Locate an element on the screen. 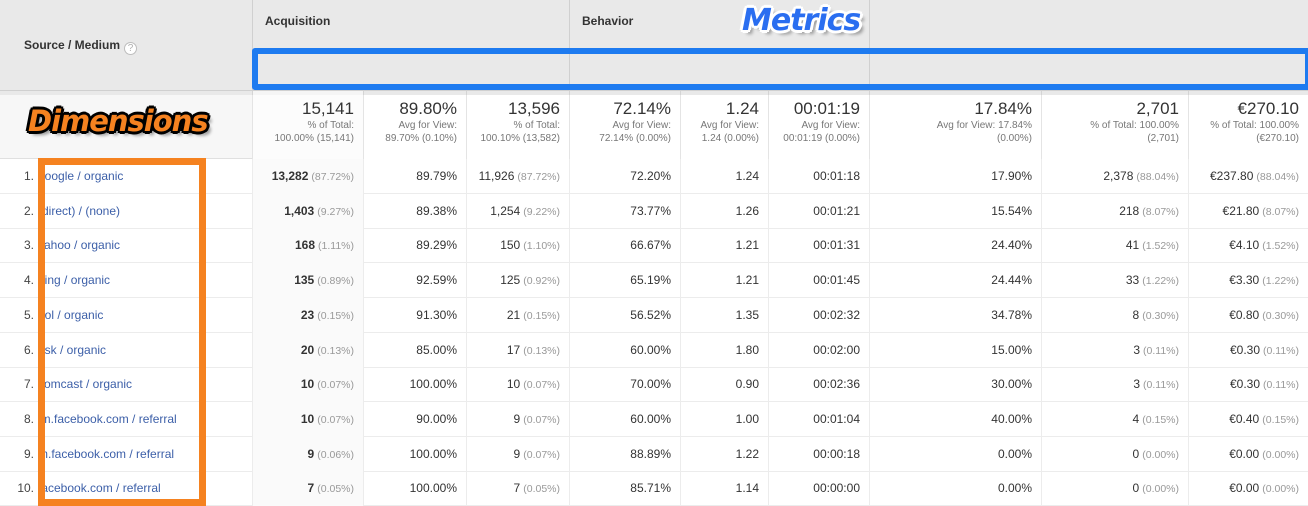  metric-cell: 00:01:21 is located at coordinates (818, 211).